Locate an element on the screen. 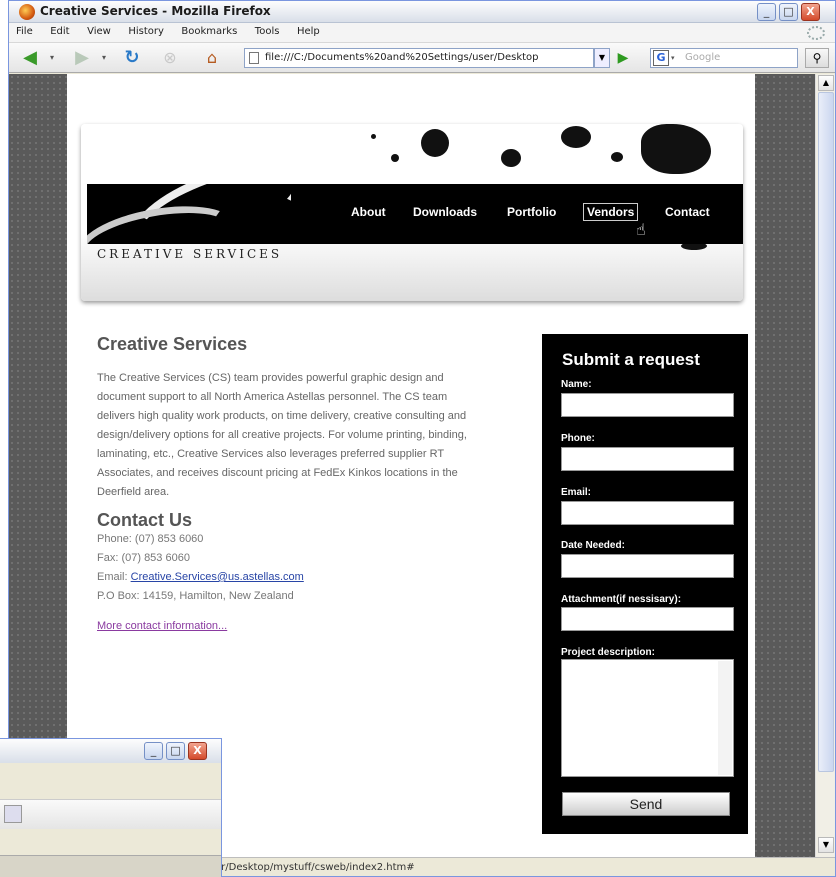 This screenshot has width=836, height=877. reload-icon: ↻ is located at coordinates (132, 58).